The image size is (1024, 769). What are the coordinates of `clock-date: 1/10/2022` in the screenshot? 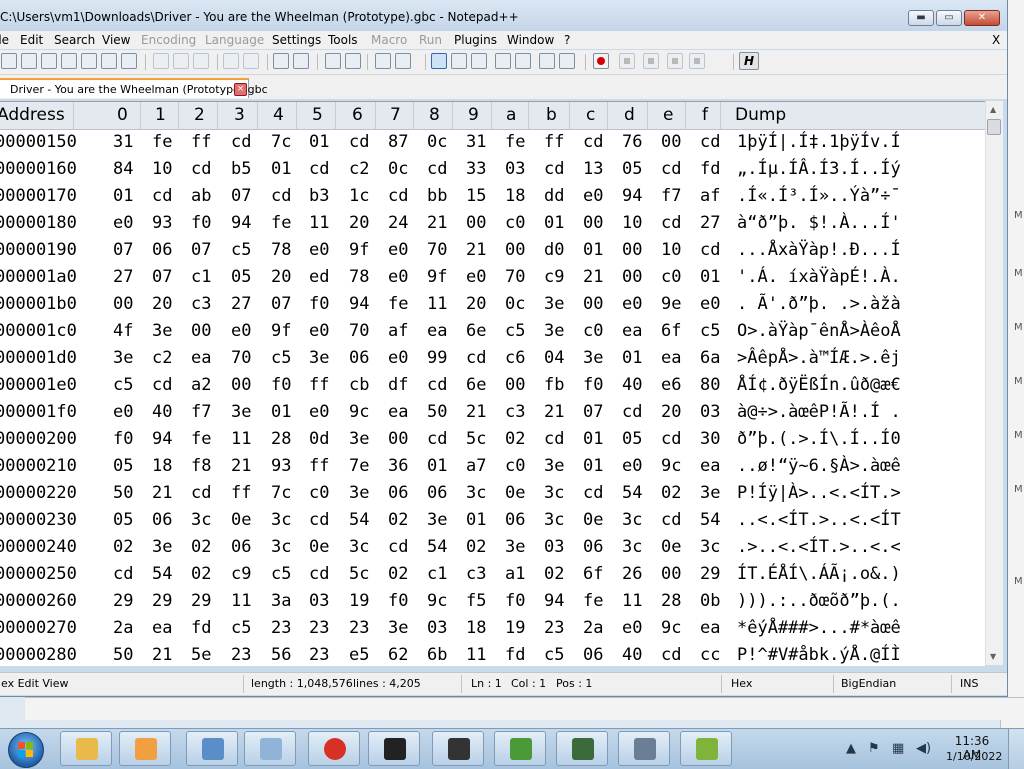 It's located at (974, 756).